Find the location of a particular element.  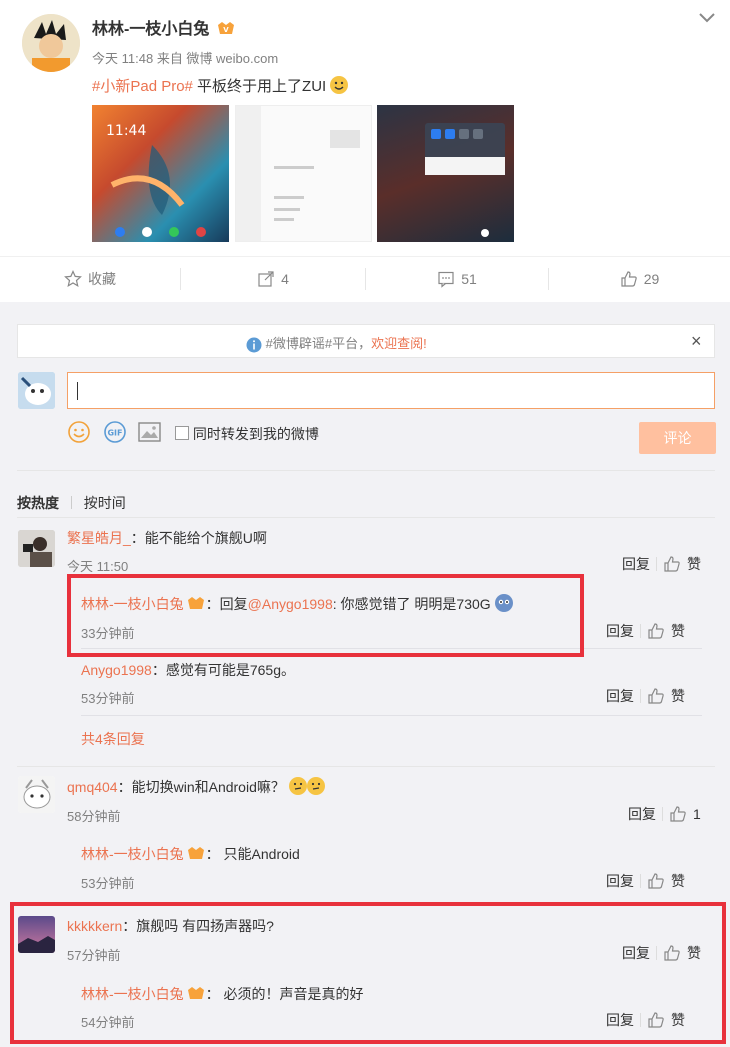

chevron-down-icon is located at coordinates (707, 17).